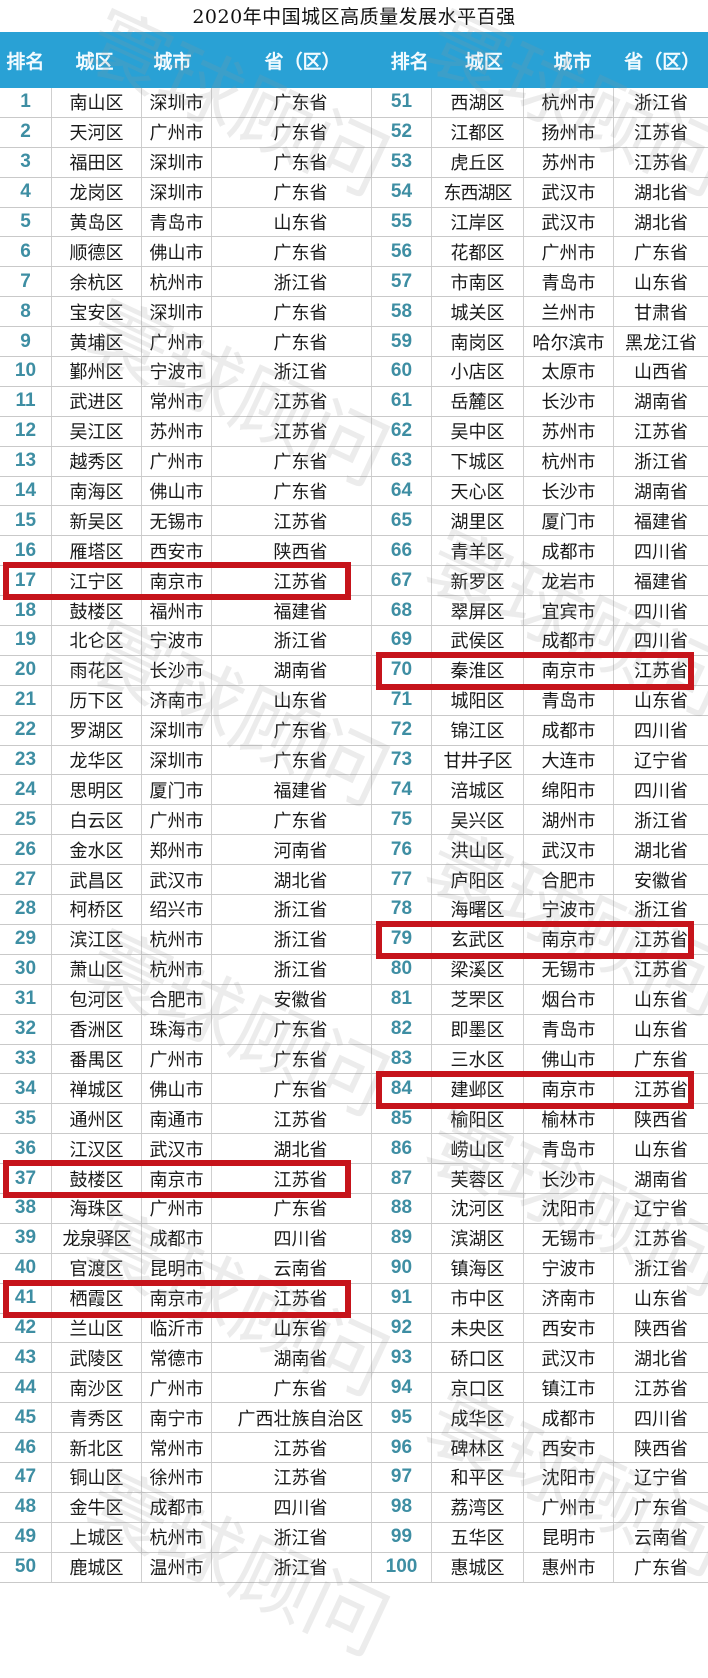  Describe the element at coordinates (569, 1208) in the screenshot. I see `city-cell: 沈阳市` at that location.